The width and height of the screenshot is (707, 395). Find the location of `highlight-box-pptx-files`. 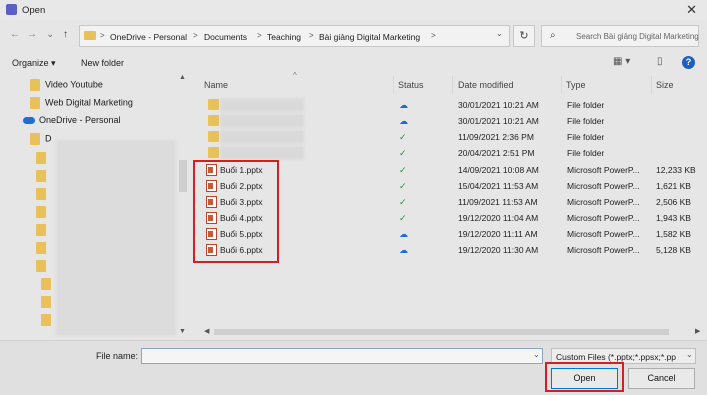

highlight-box-pptx-files is located at coordinates (236, 211).